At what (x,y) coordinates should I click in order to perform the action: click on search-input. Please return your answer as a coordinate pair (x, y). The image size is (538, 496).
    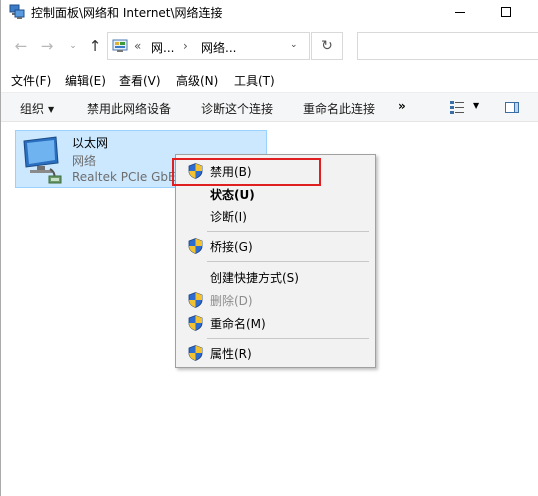
    Looking at the image, I should click on (447, 46).